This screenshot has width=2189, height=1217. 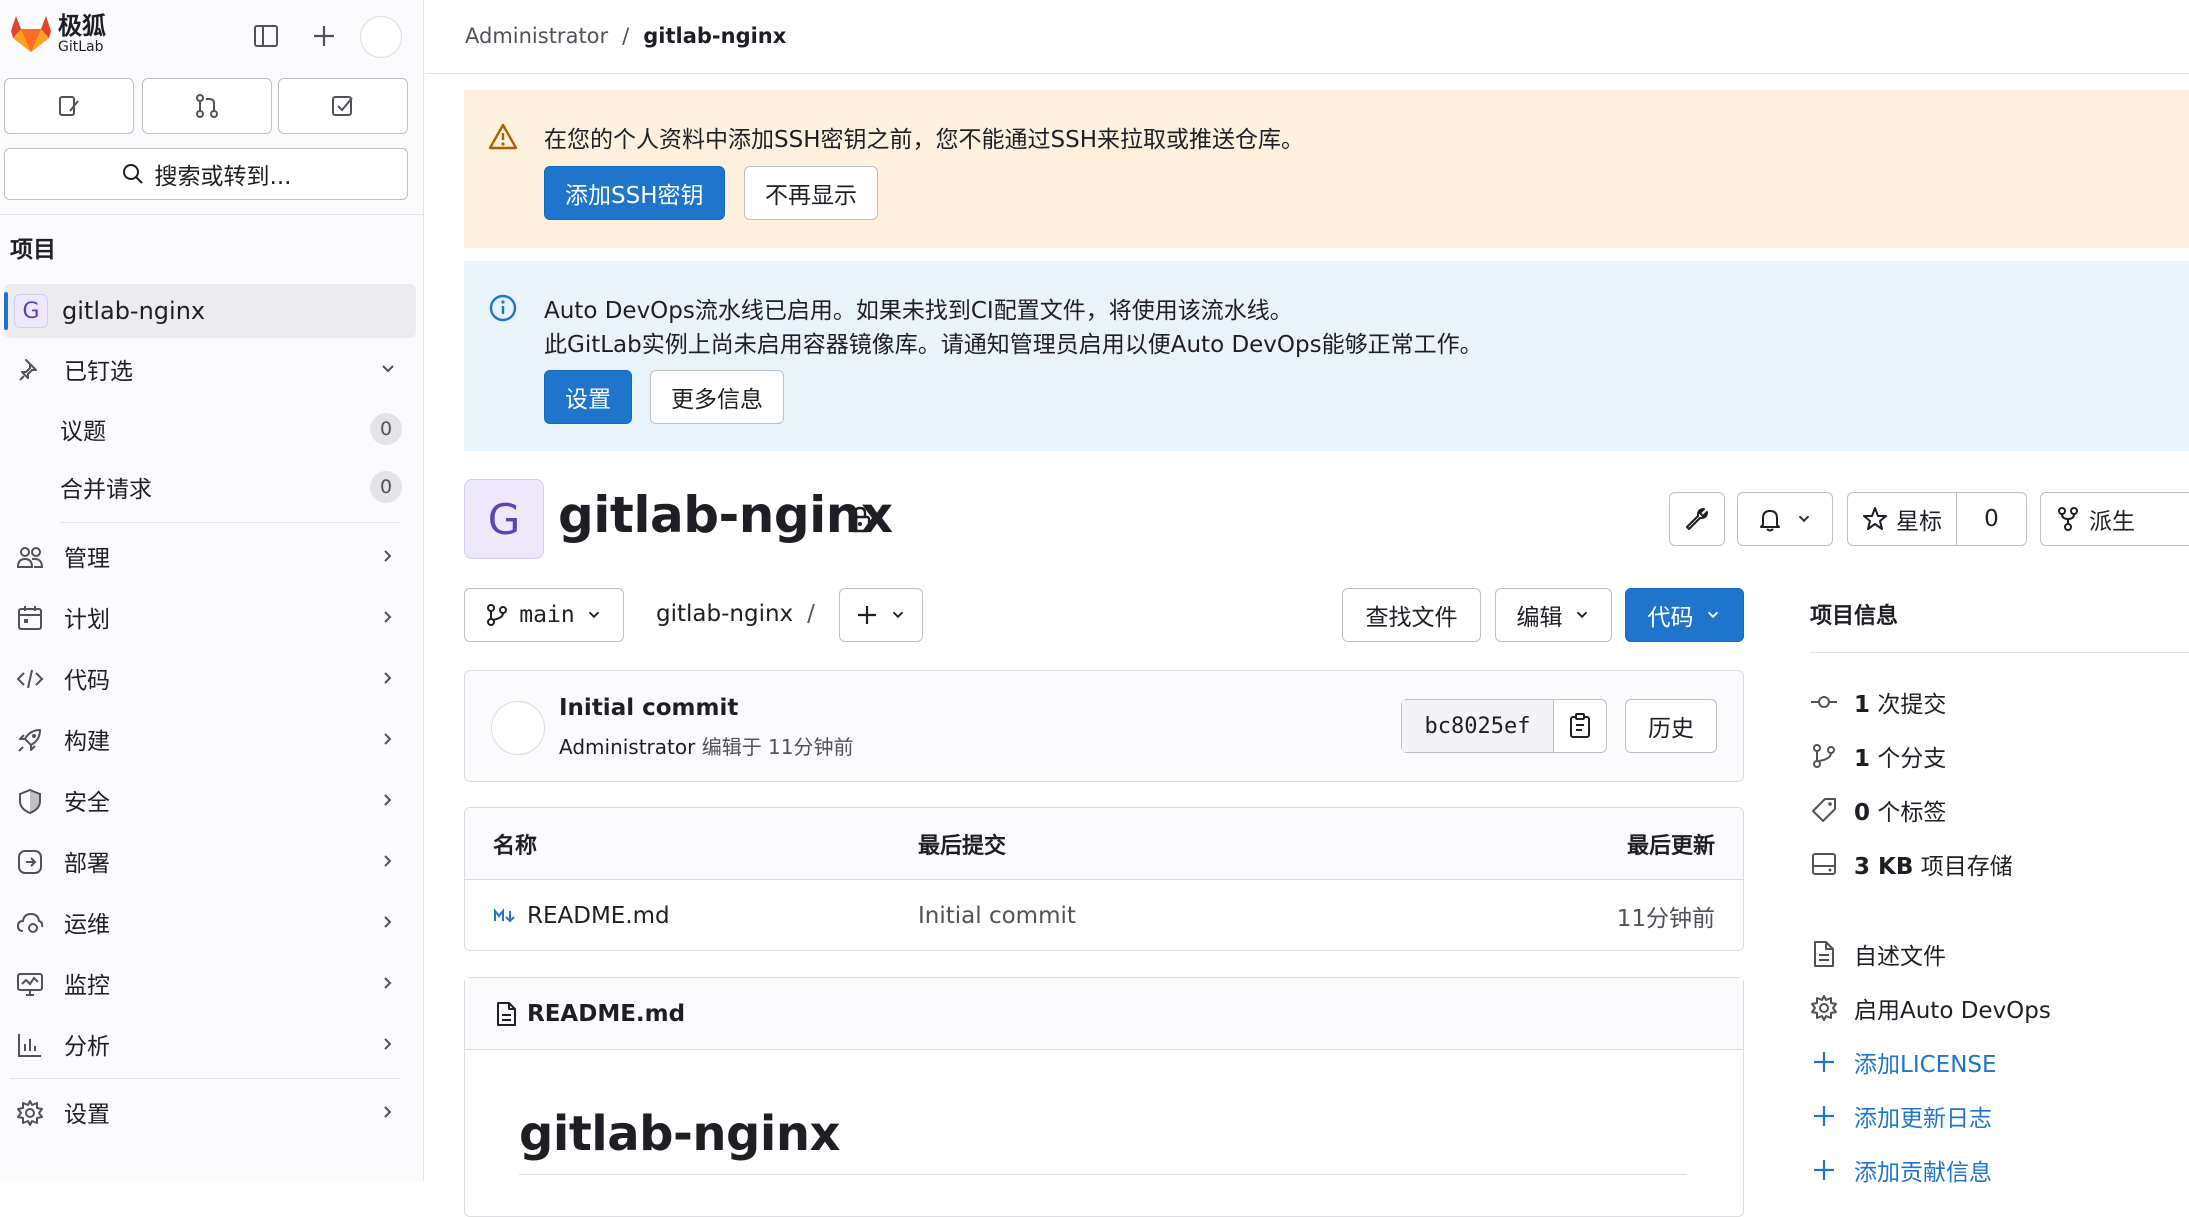 I want to click on sidebar-item-deploy: 部署, so click(x=210, y=861).